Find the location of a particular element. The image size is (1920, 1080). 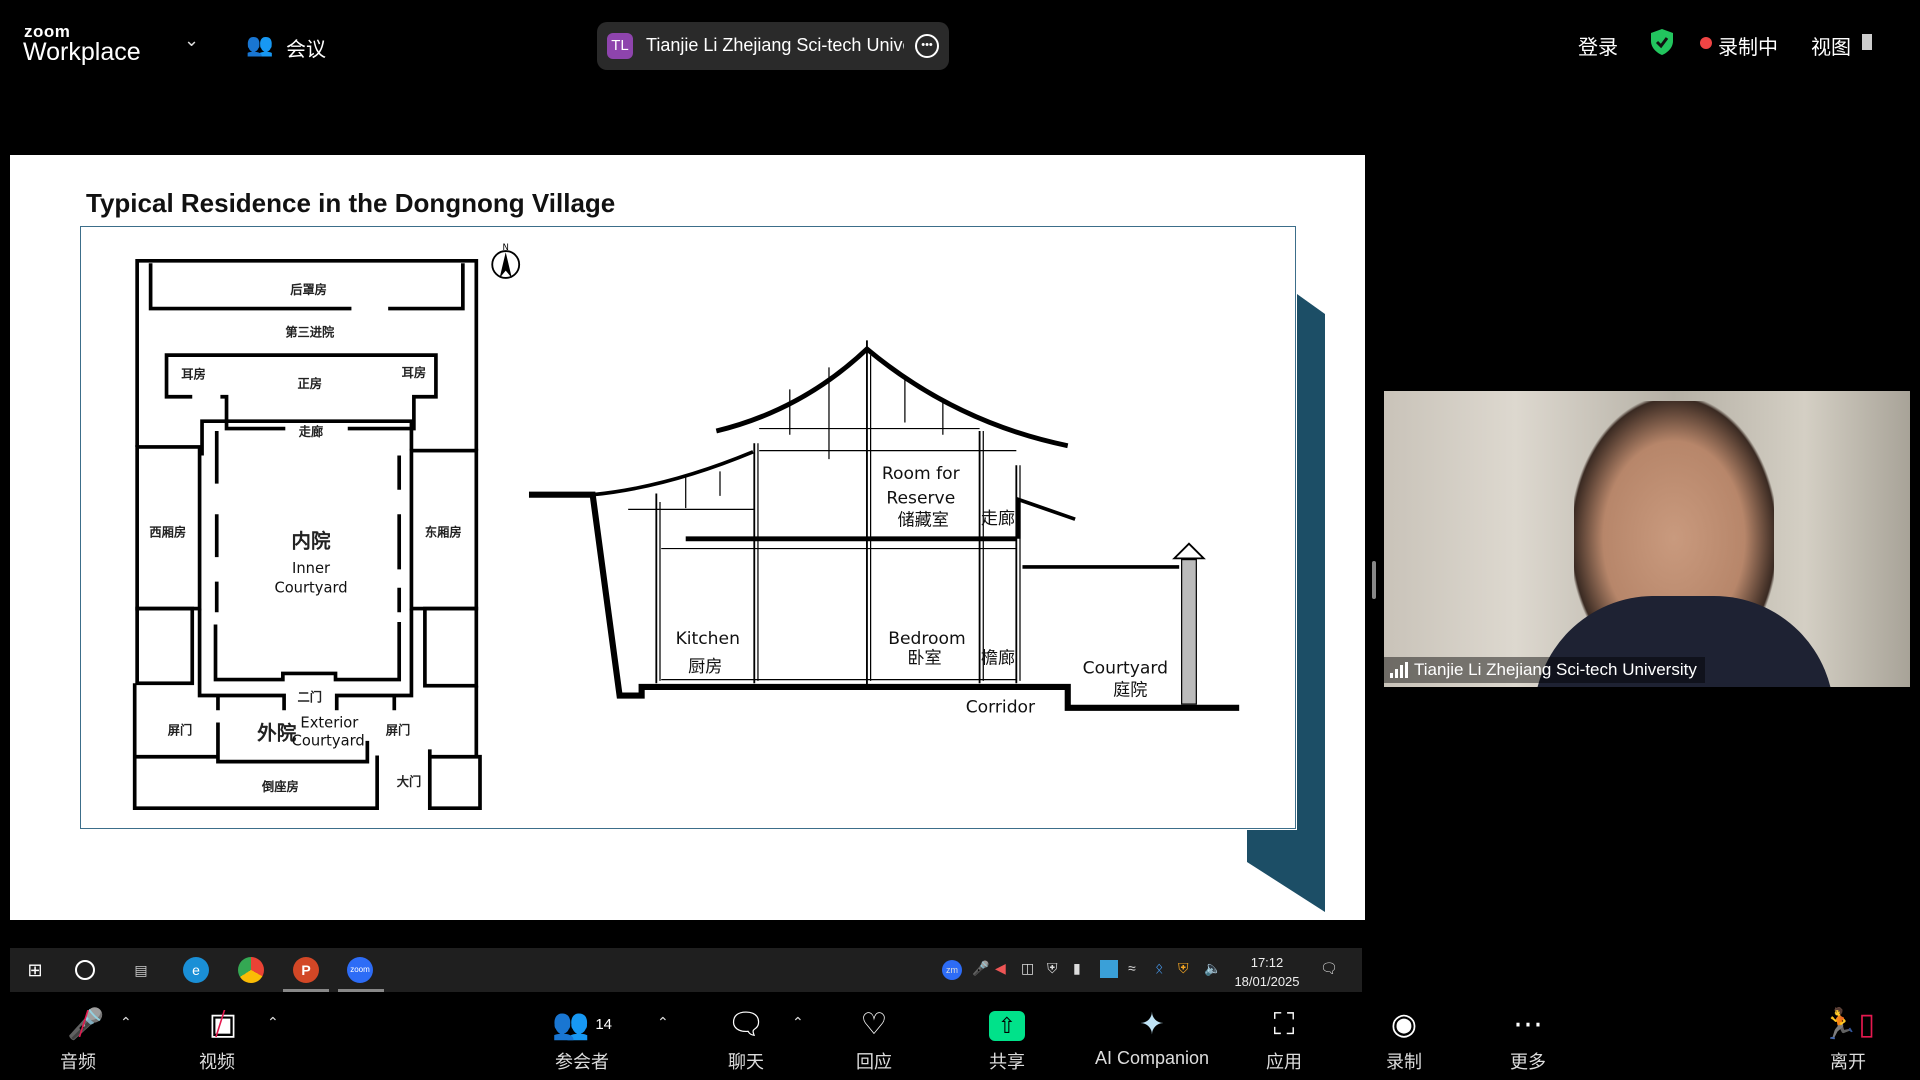

share-button: ⇧ 共享 is located at coordinates (1007, 1039).